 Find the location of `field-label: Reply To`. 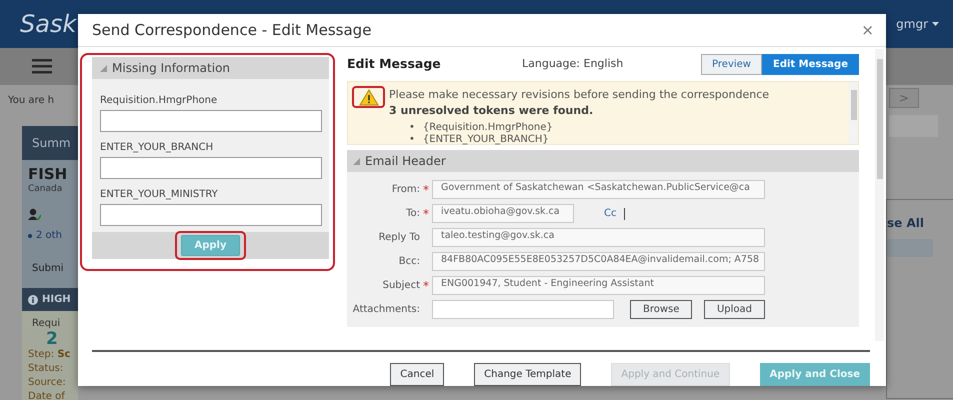

field-label: Reply To is located at coordinates (399, 238).